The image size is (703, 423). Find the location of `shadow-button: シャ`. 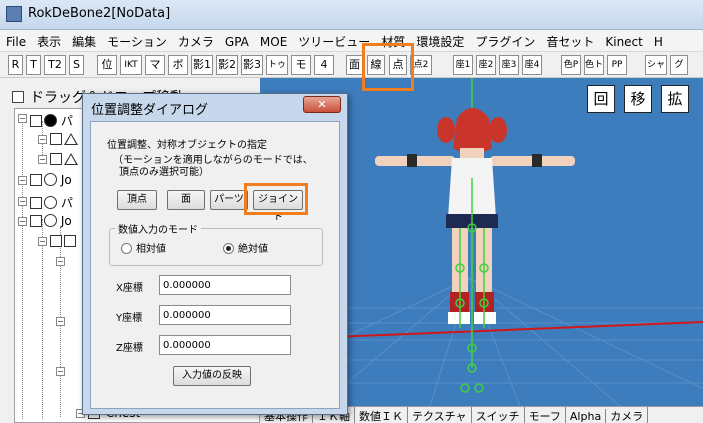

shadow-button: シャ is located at coordinates (656, 65).